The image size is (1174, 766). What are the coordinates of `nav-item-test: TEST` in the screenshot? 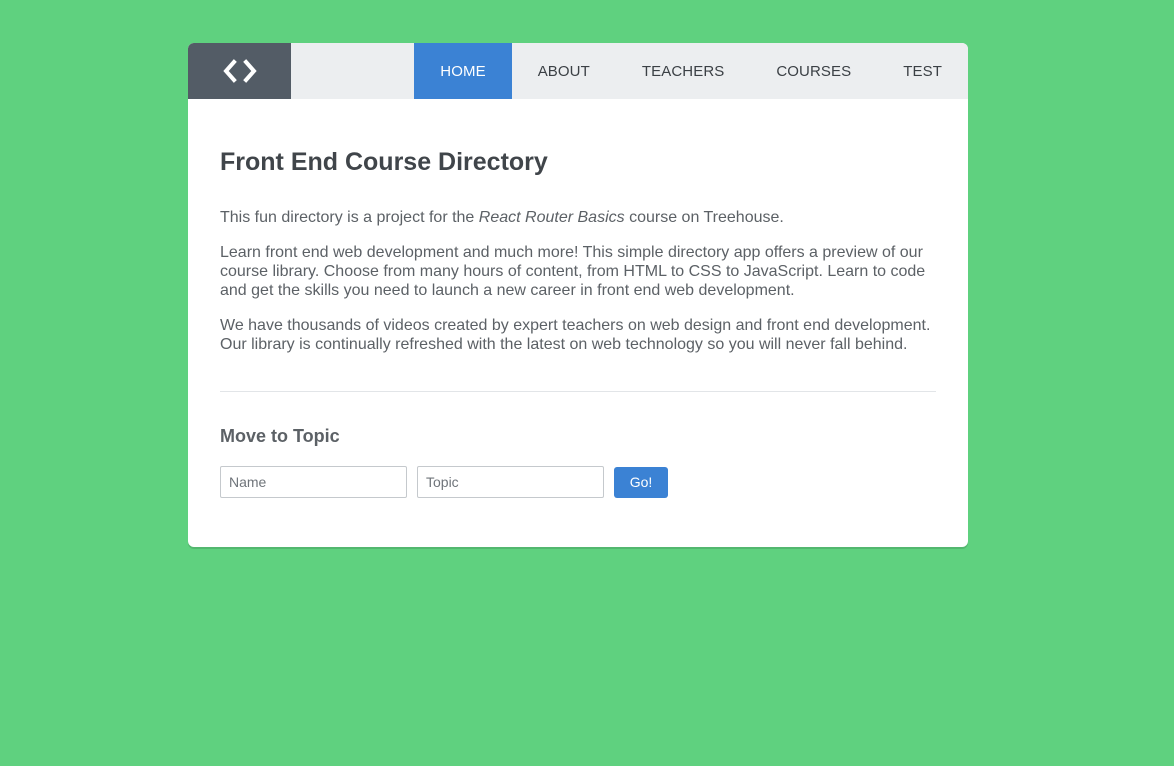 It's located at (922, 71).